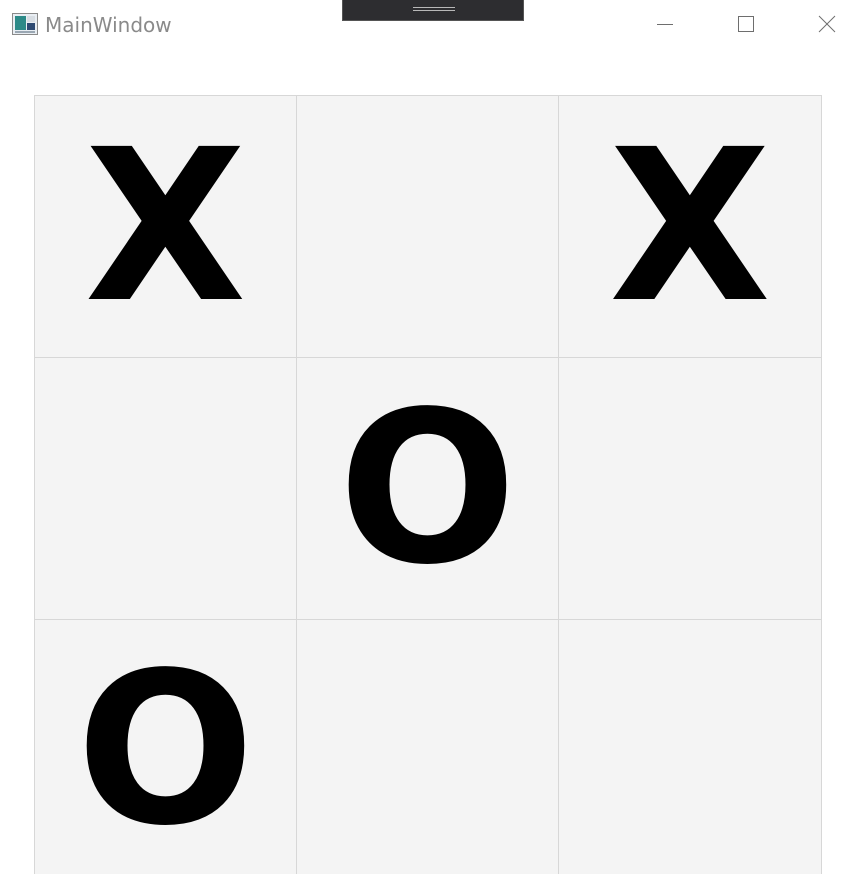 The image size is (864, 874). I want to click on board-cell-7: O, so click(165, 746).